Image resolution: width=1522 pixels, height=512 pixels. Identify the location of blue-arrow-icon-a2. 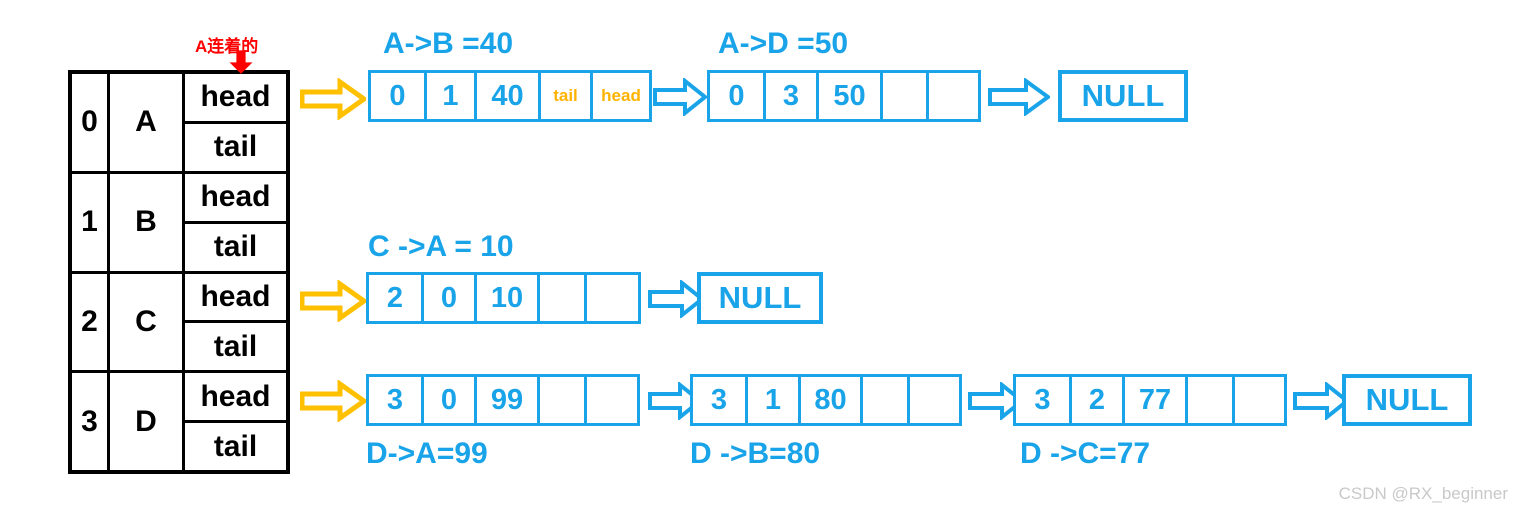
(1019, 97).